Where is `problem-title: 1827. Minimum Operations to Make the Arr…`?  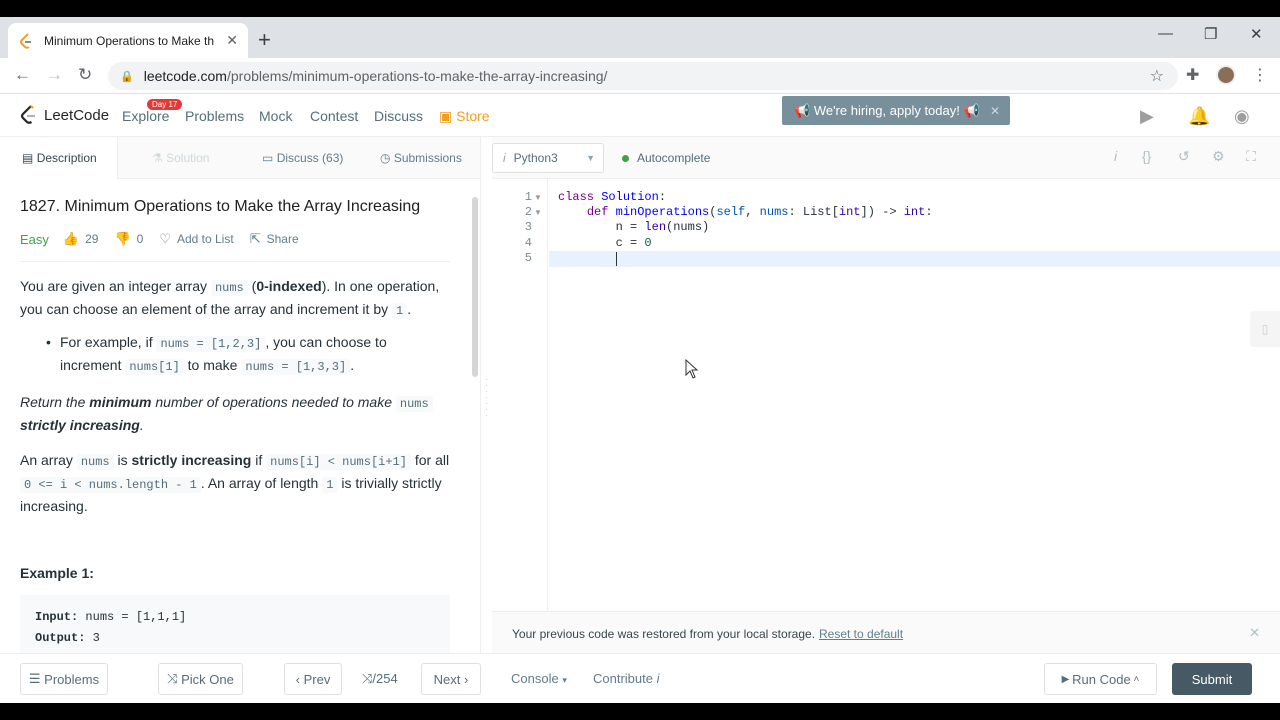 problem-title: 1827. Minimum Operations to Make the Arr… is located at coordinates (220, 206).